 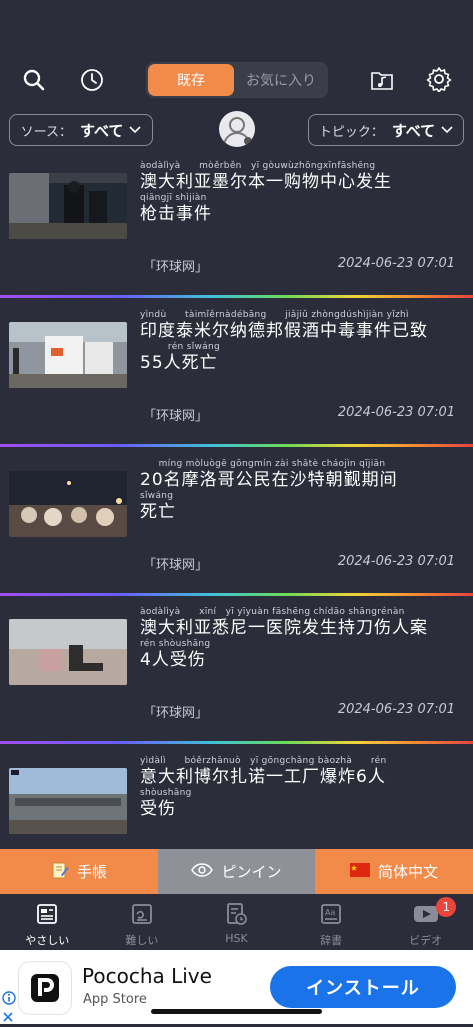 I want to click on news-title: 20名摩洛哥公民在沙特朝觐期间, so click(x=269, y=480).